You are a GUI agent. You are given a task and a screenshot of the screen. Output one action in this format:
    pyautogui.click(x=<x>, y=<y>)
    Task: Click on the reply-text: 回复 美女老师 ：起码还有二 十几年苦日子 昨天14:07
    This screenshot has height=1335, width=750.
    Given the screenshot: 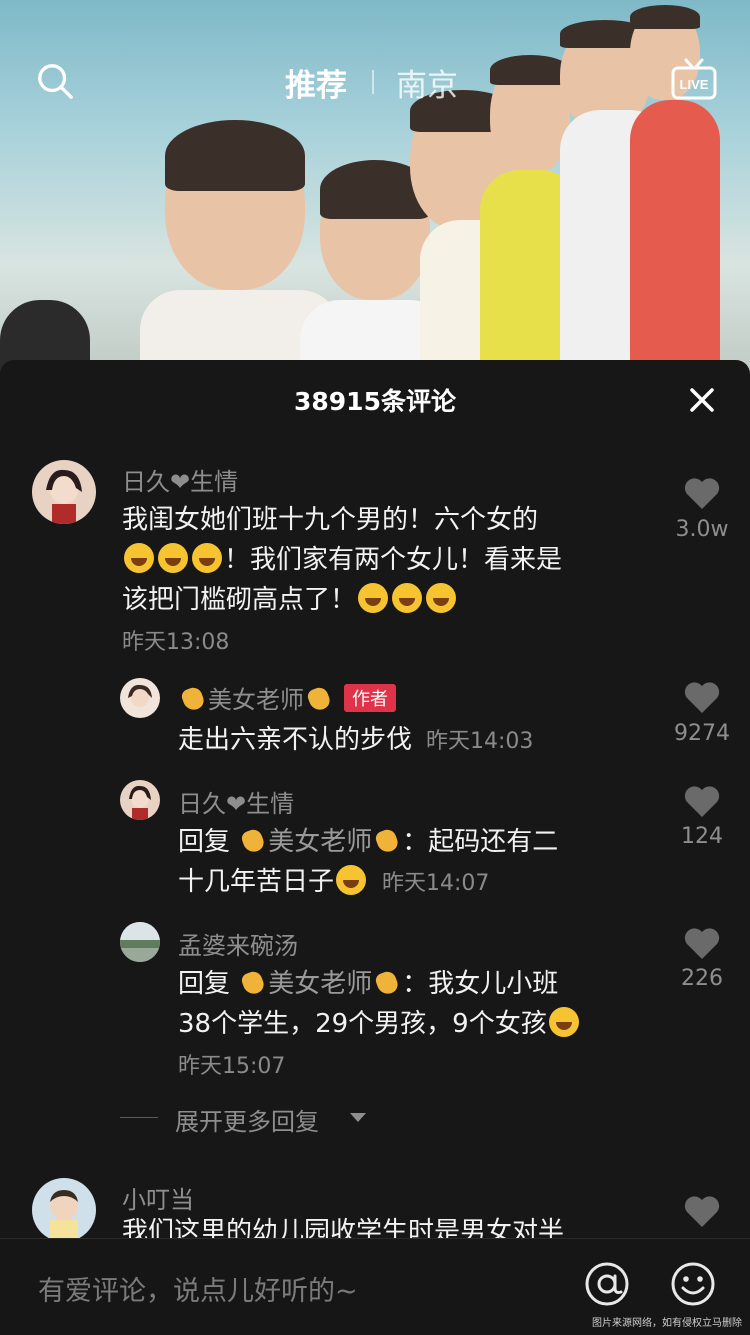 What is the action you would take?
    pyautogui.click(x=413, y=863)
    